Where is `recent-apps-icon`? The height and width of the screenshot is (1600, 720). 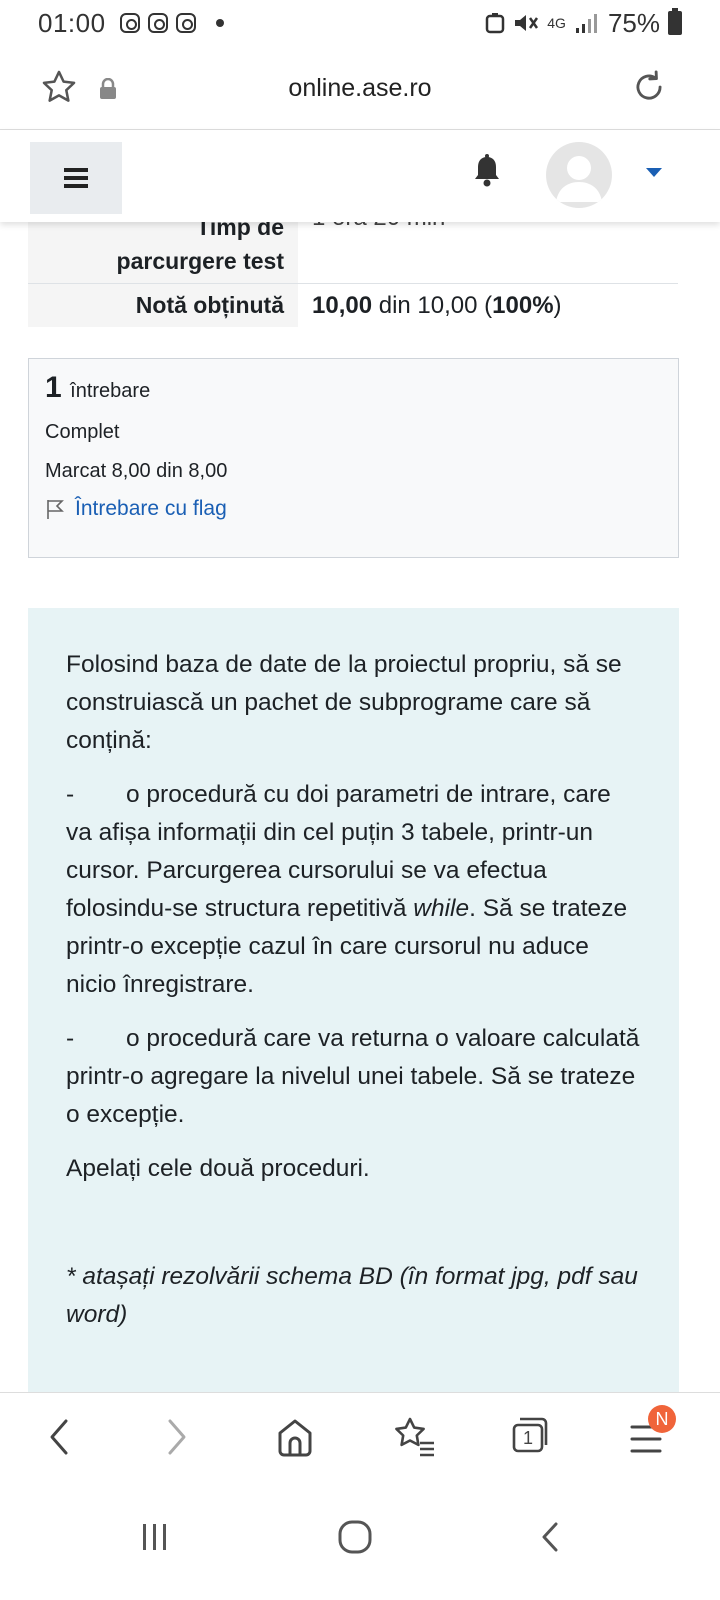 recent-apps-icon is located at coordinates (155, 1537).